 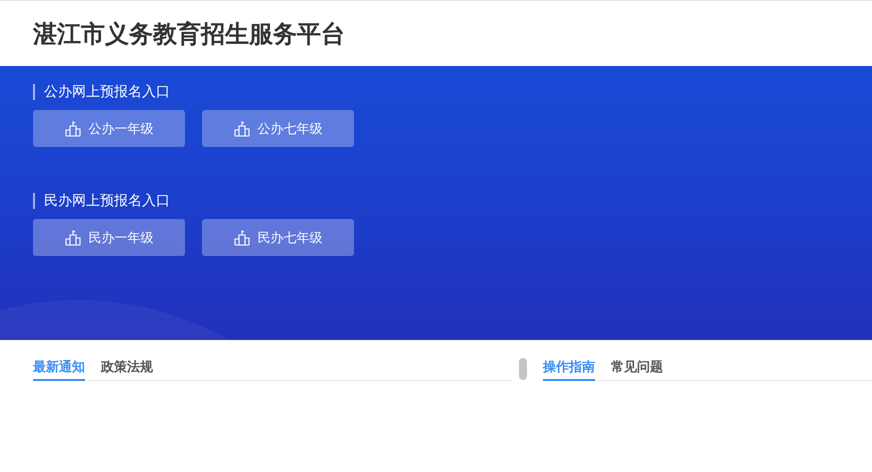 I want to click on tab: 最新通知, so click(x=59, y=369).